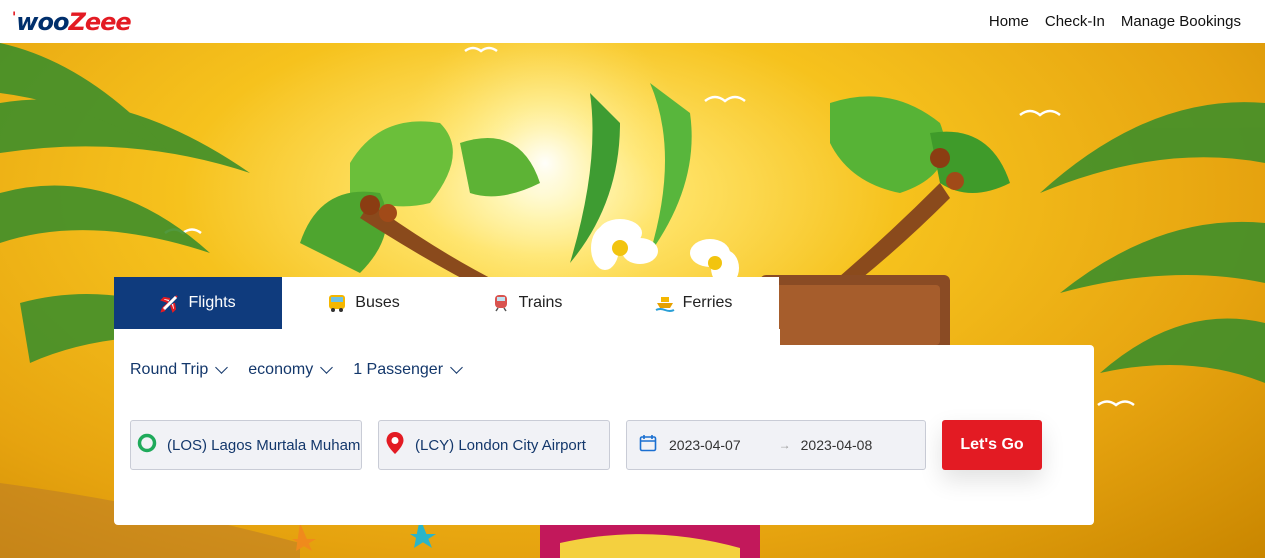 This screenshot has height=558, width=1265. I want to click on search-options: Round Trip economy 1 Passenger, so click(296, 370).